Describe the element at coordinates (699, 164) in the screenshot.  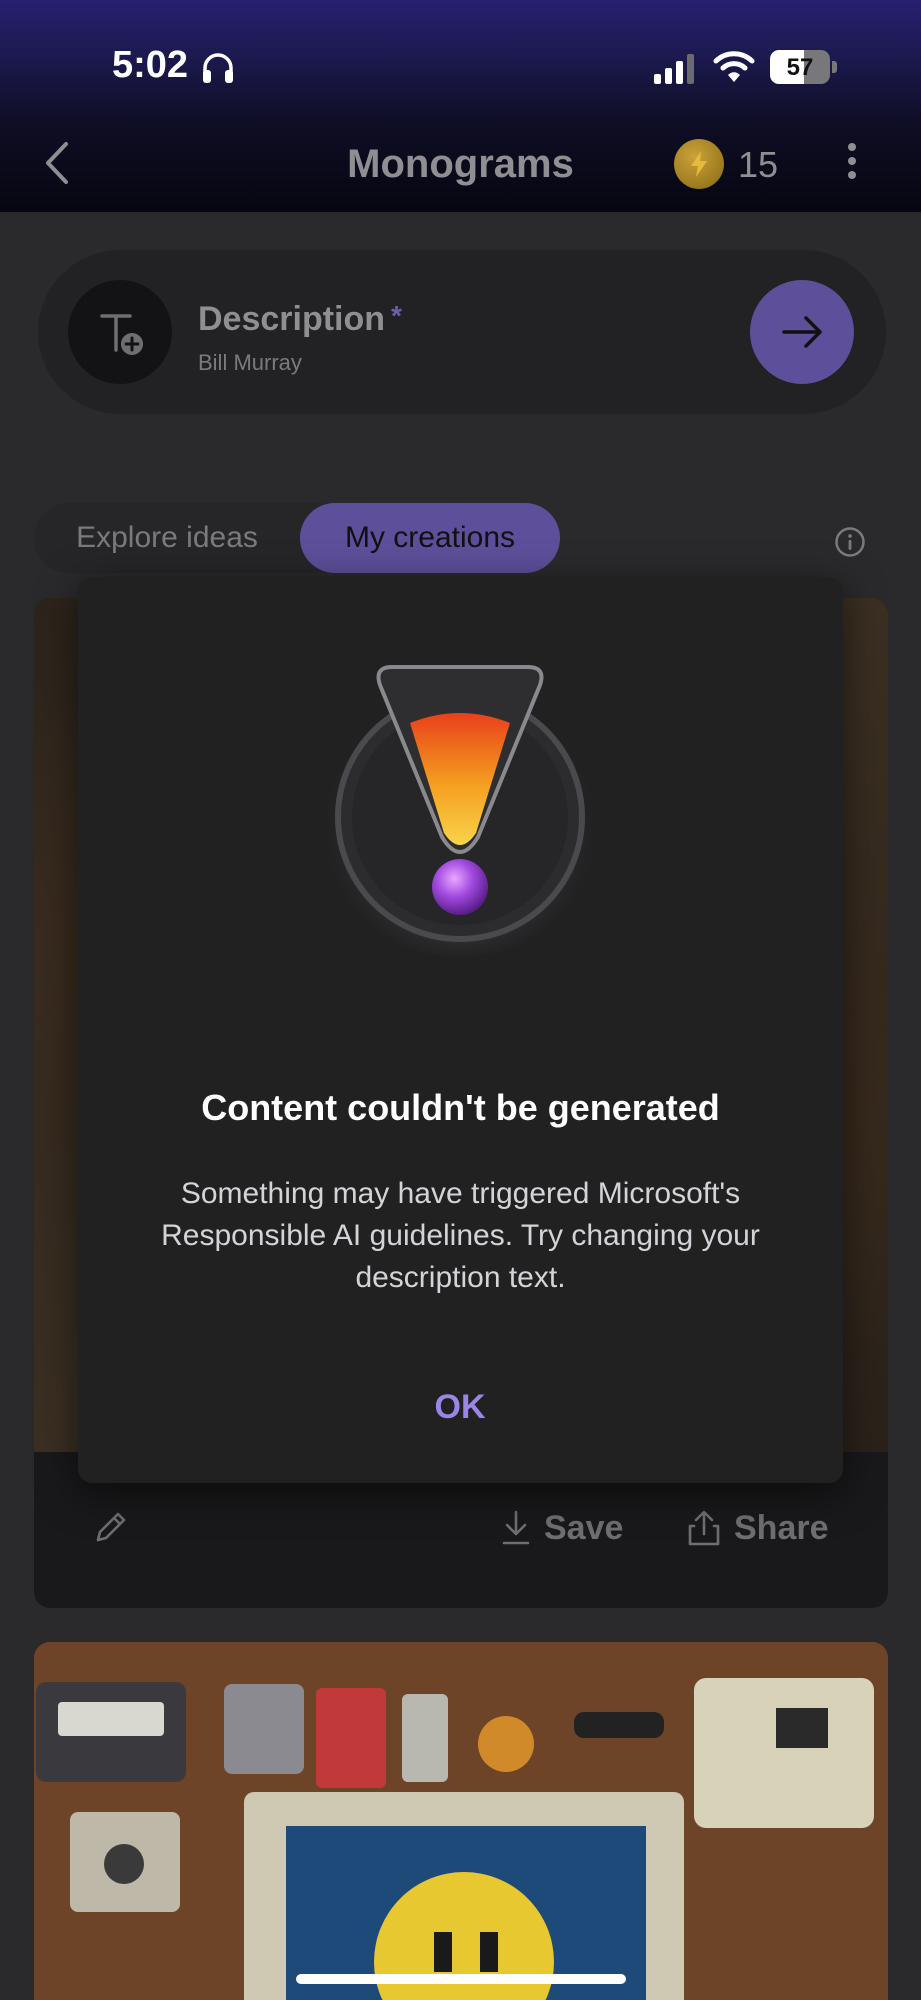
I see `coin-bolt-icon` at that location.